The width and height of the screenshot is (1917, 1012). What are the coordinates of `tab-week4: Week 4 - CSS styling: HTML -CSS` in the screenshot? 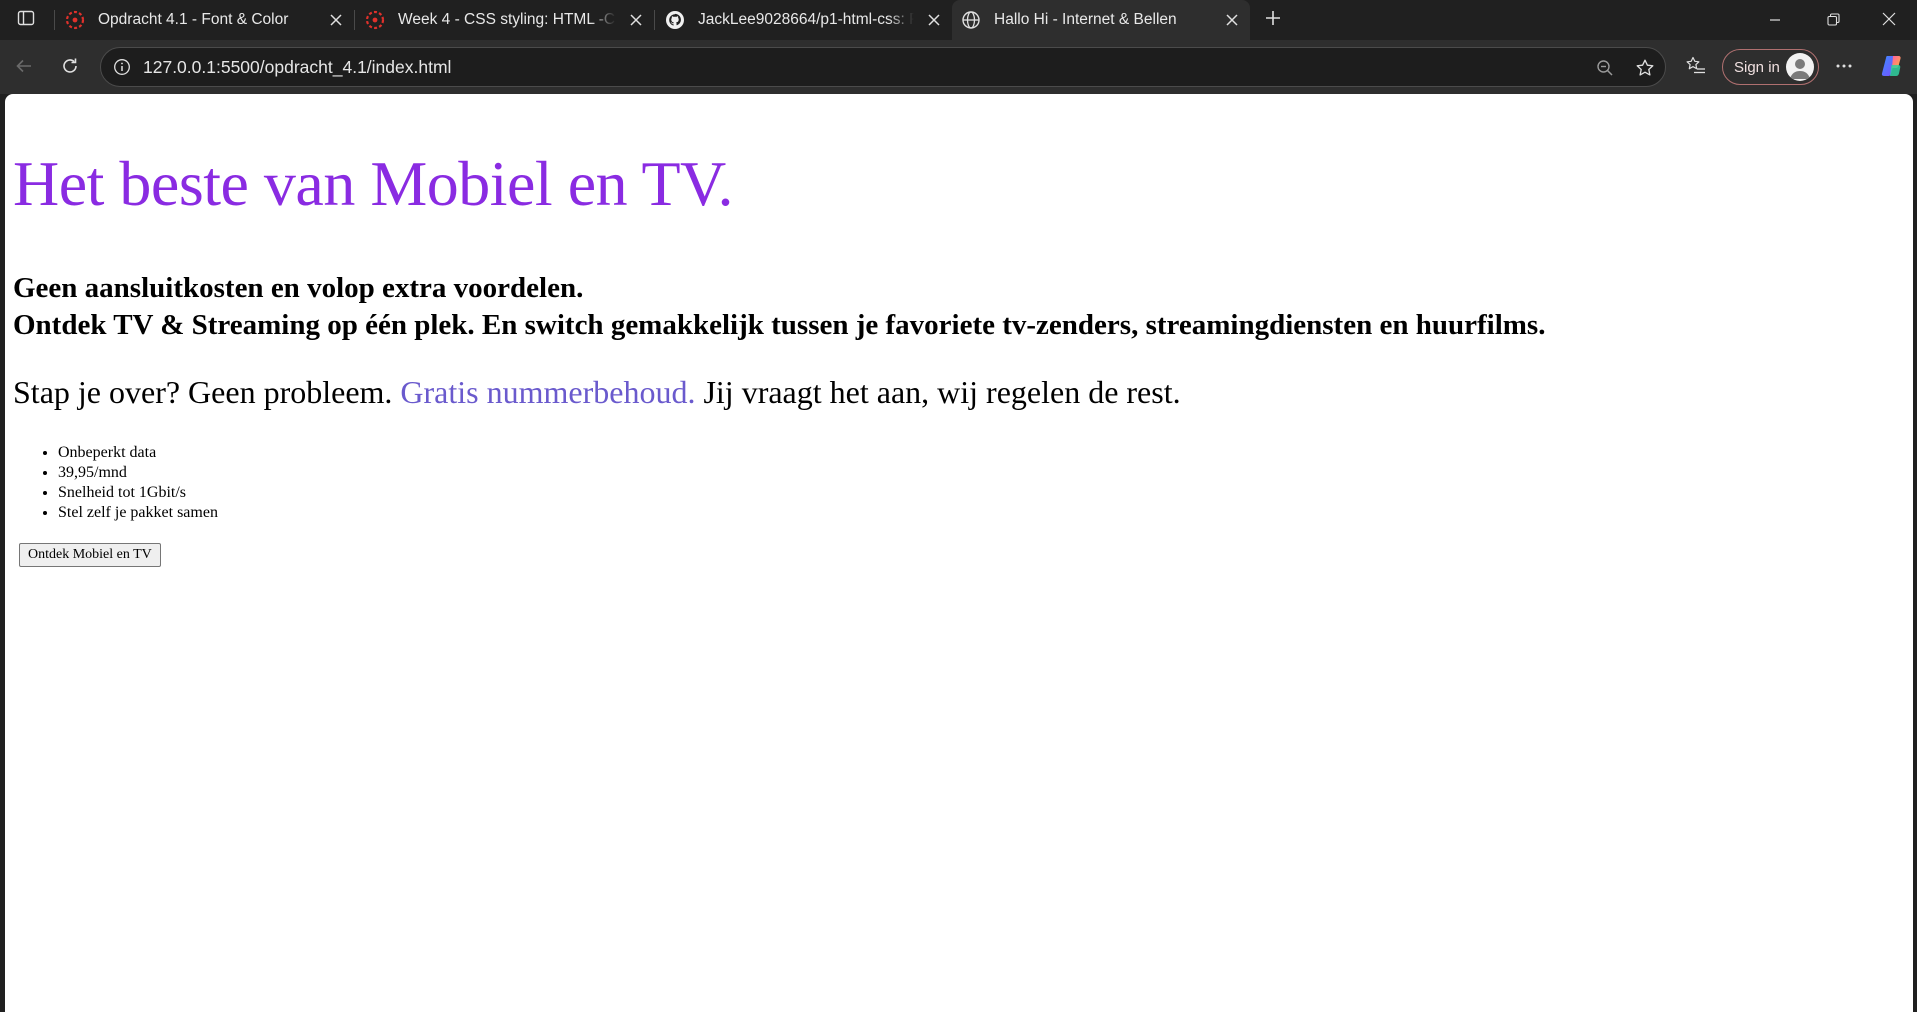 It's located at (505, 20).